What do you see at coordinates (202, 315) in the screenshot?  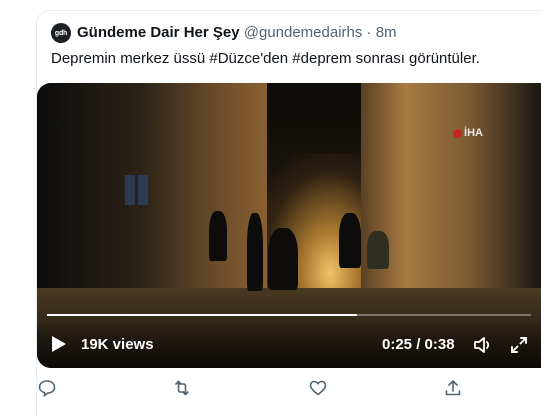 I see `video-progress-fill` at bounding box center [202, 315].